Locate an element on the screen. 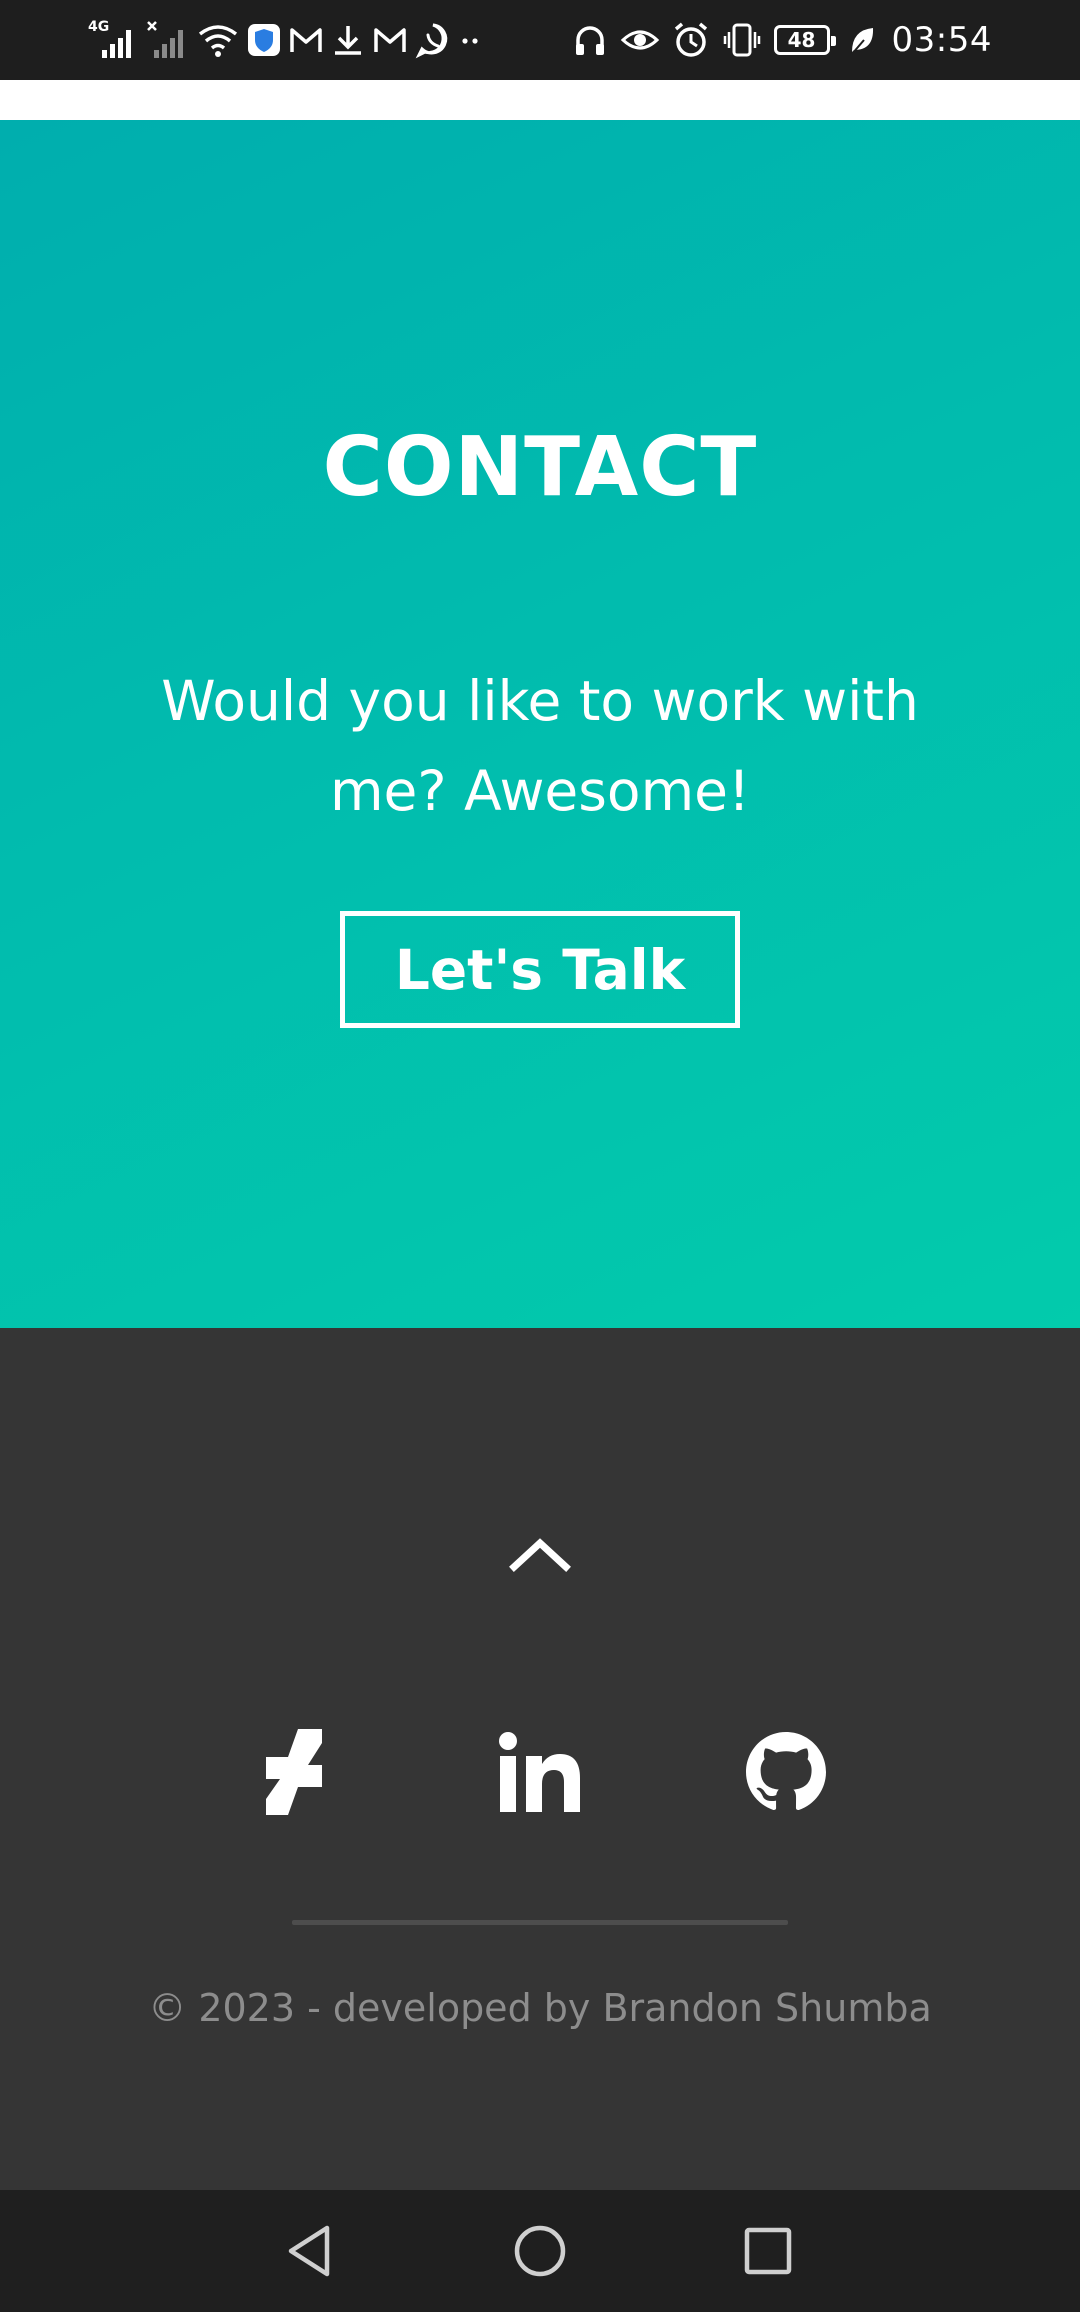  linkedin-icon is located at coordinates (539, 1772).